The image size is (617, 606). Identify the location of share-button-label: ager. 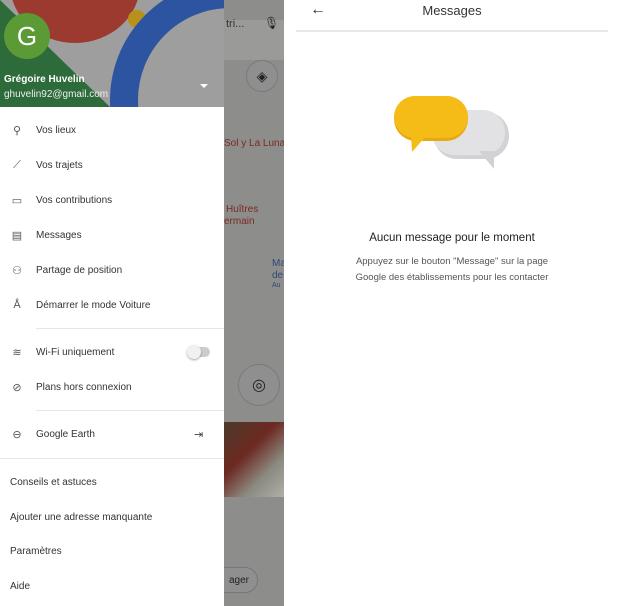
(238, 580).